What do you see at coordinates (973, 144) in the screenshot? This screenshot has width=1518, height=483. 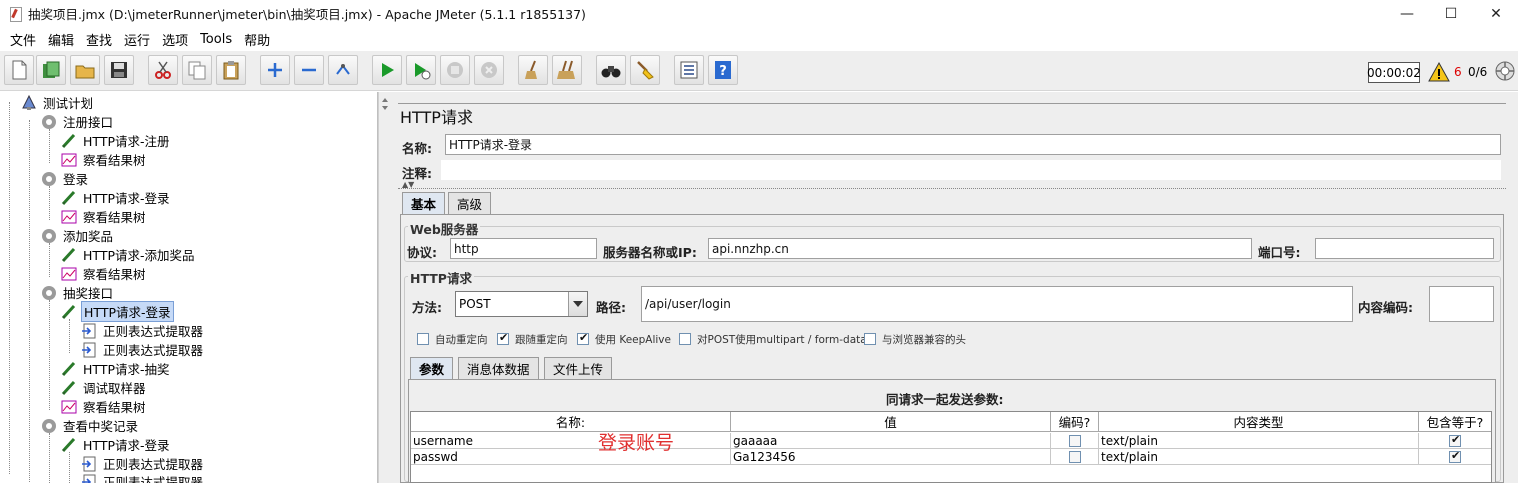 I see `name-field: HTTP请求-登录` at bounding box center [973, 144].